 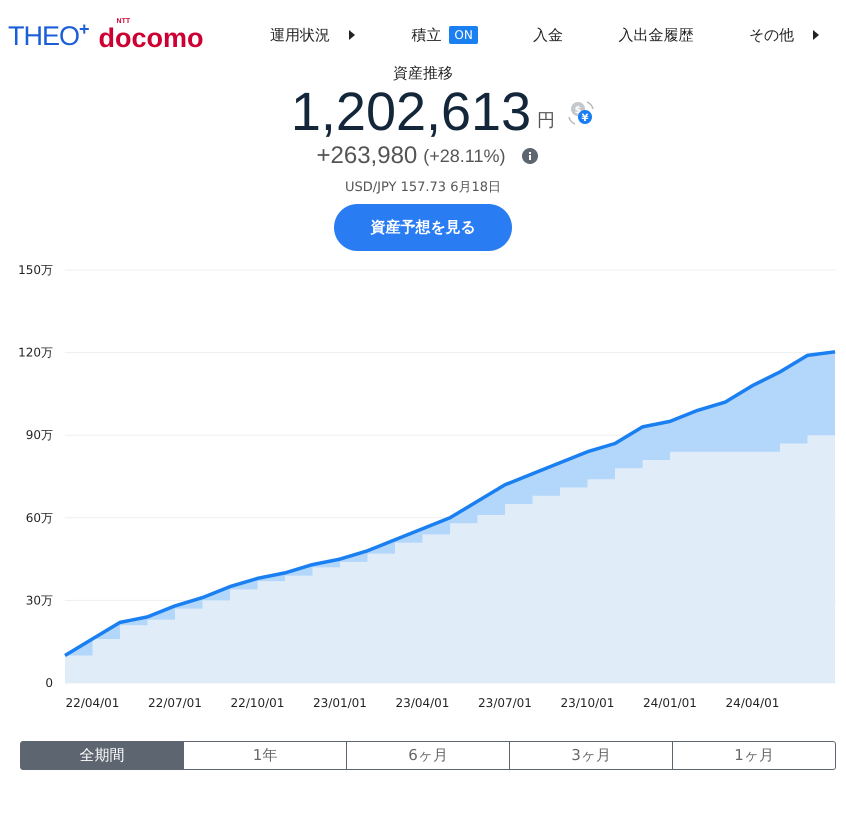 I want to click on nav-link: 運用状況, so click(x=313, y=35).